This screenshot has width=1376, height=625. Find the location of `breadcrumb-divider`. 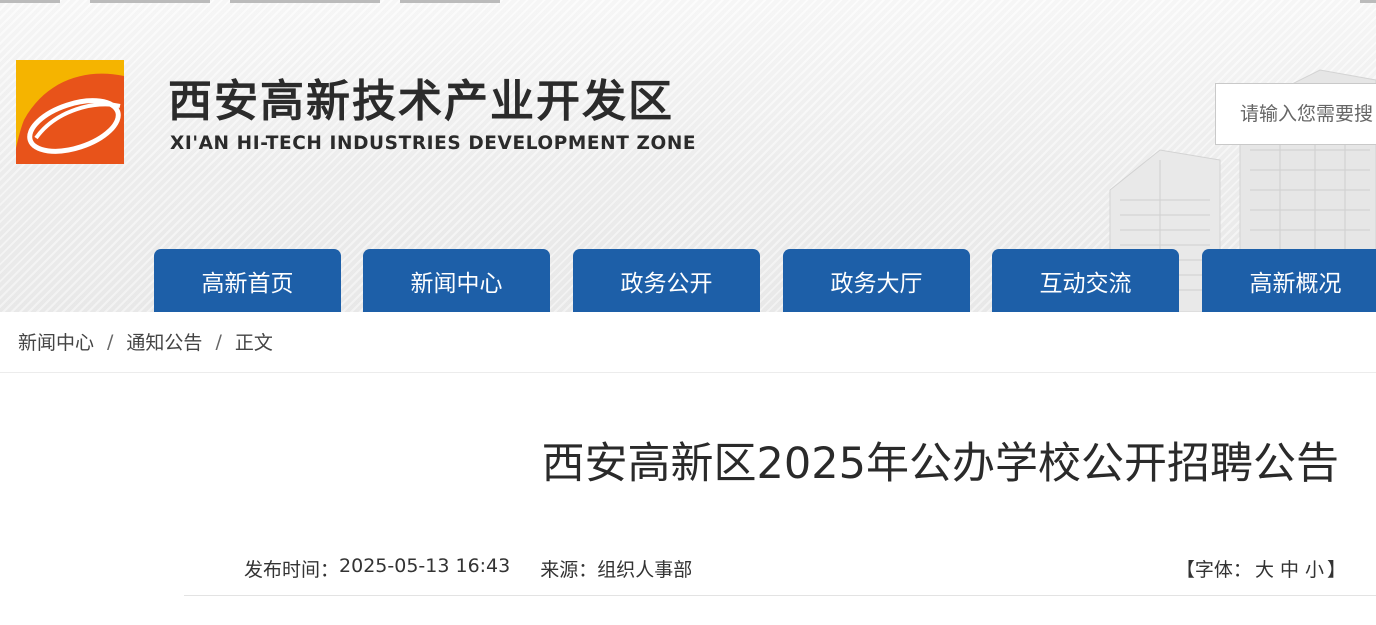

breadcrumb-divider is located at coordinates (688, 372).